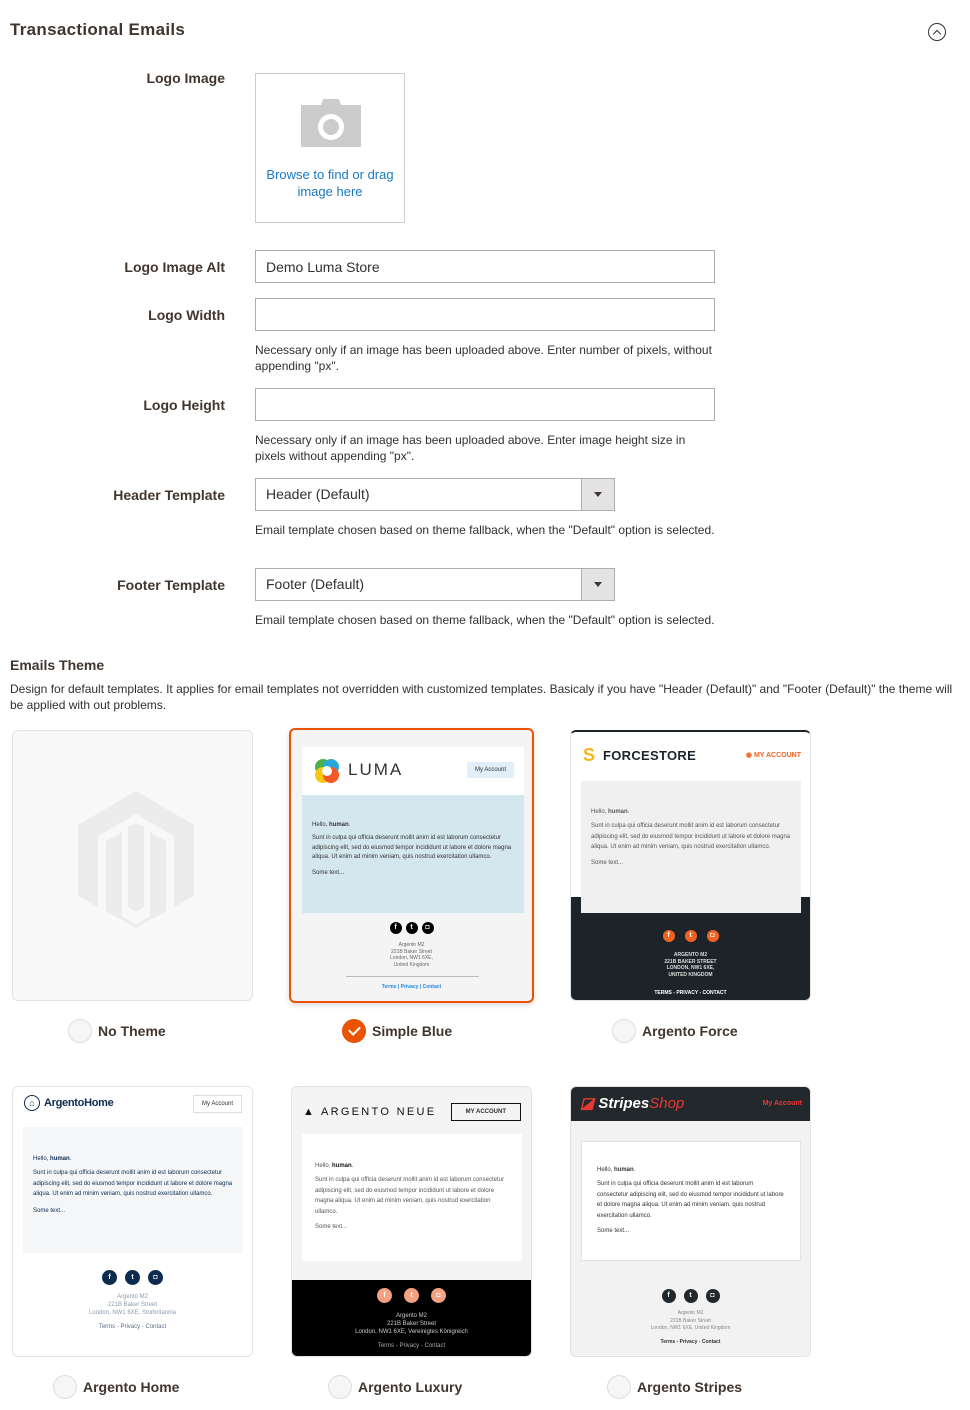 The height and width of the screenshot is (1410, 970). I want to click on logo-image-uploader: Browse to find or drag image here, so click(330, 148).